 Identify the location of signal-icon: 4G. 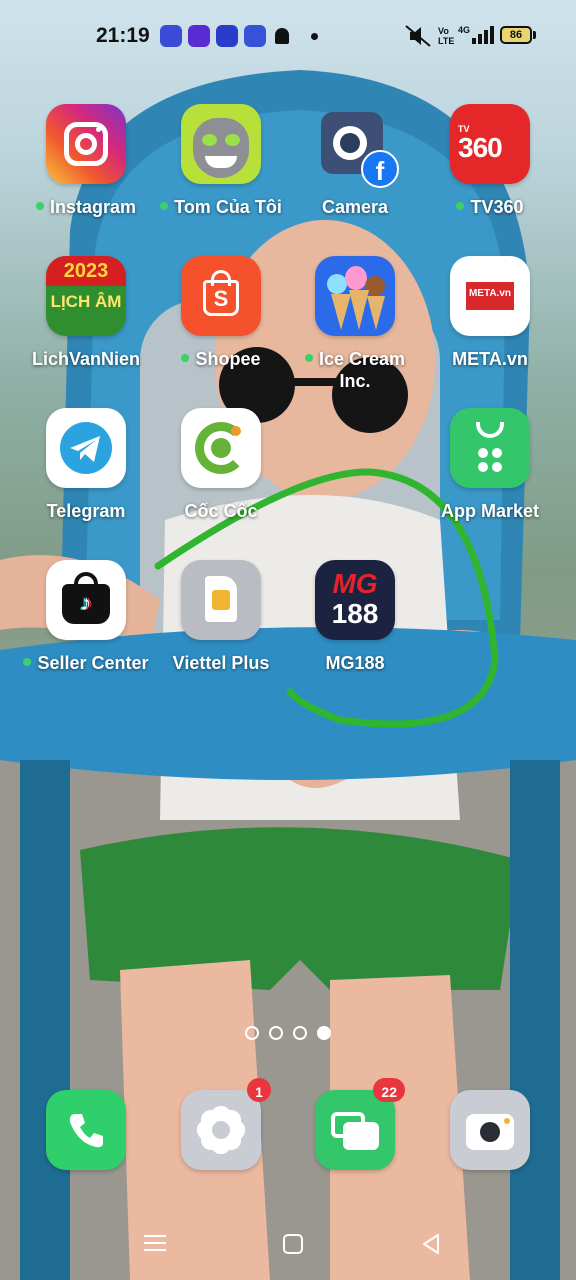
(476, 34).